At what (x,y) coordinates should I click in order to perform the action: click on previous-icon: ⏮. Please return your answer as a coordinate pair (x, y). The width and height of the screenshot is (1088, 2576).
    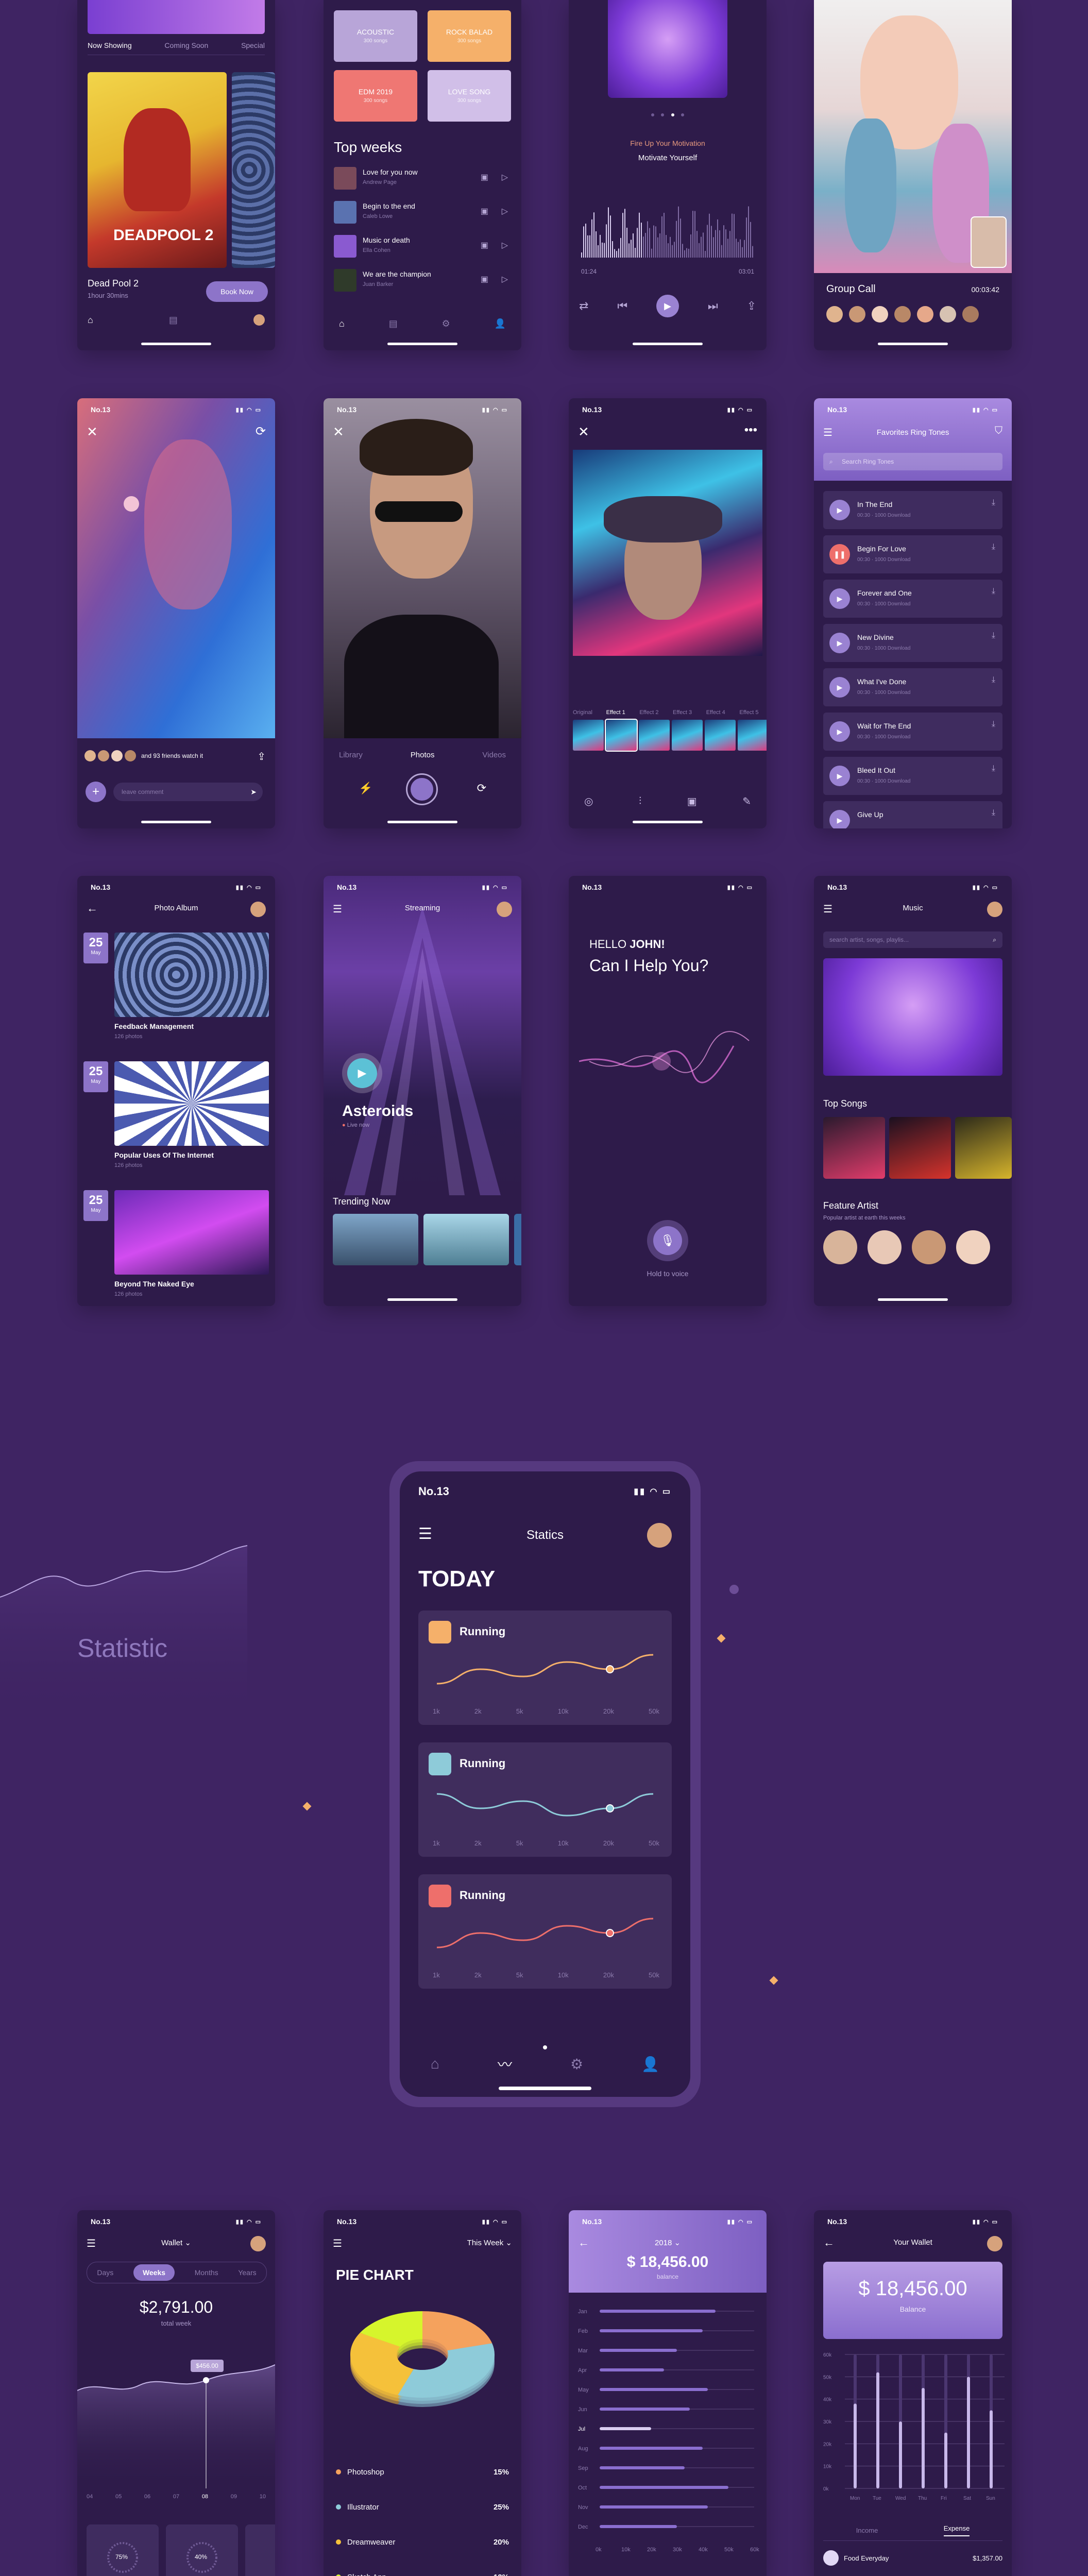
    Looking at the image, I should click on (622, 306).